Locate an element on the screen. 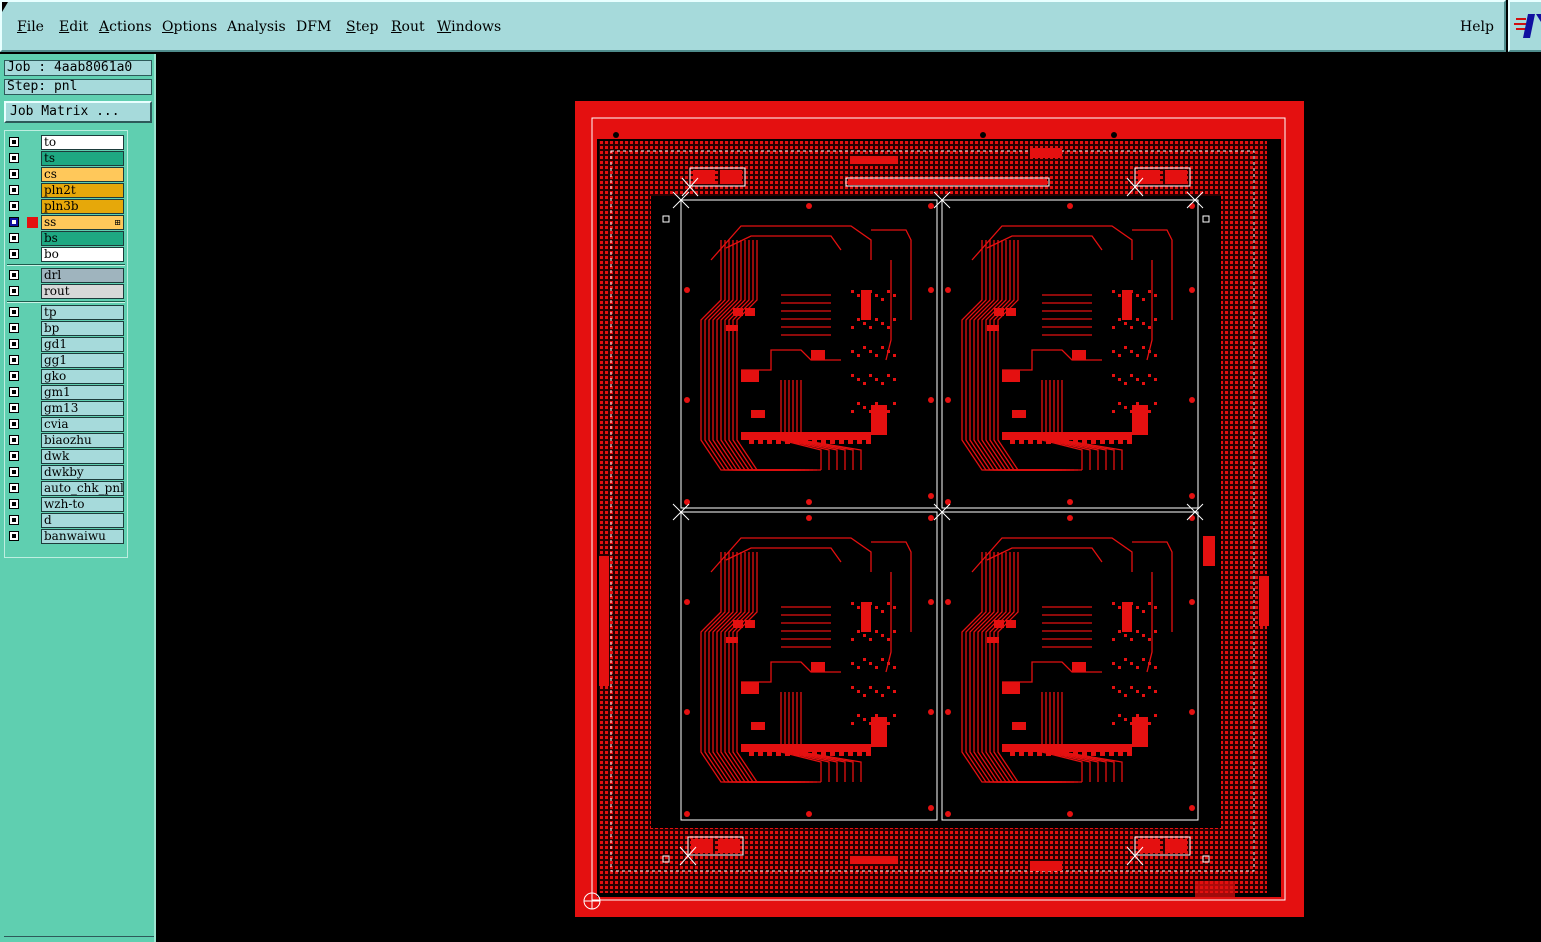 The height and width of the screenshot is (942, 1541). layer-name: gm1 is located at coordinates (82, 392).